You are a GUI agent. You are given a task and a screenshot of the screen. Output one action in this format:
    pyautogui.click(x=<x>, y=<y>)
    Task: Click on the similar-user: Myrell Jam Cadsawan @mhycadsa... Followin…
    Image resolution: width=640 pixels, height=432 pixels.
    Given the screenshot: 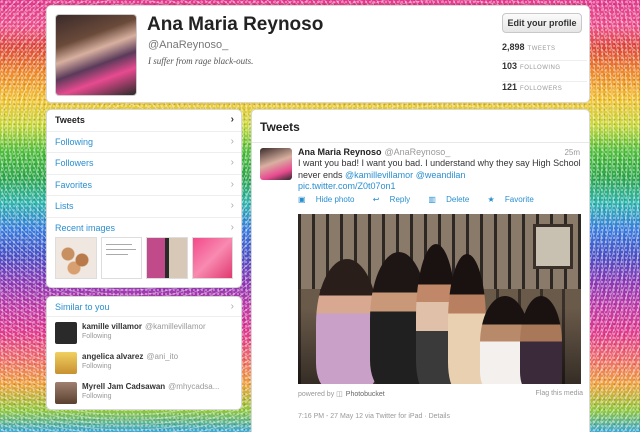 What is the action you would take?
    pyautogui.click(x=144, y=393)
    